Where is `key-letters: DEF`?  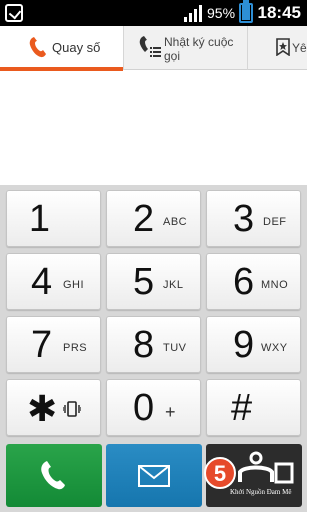
key-letters: DEF is located at coordinates (275, 222).